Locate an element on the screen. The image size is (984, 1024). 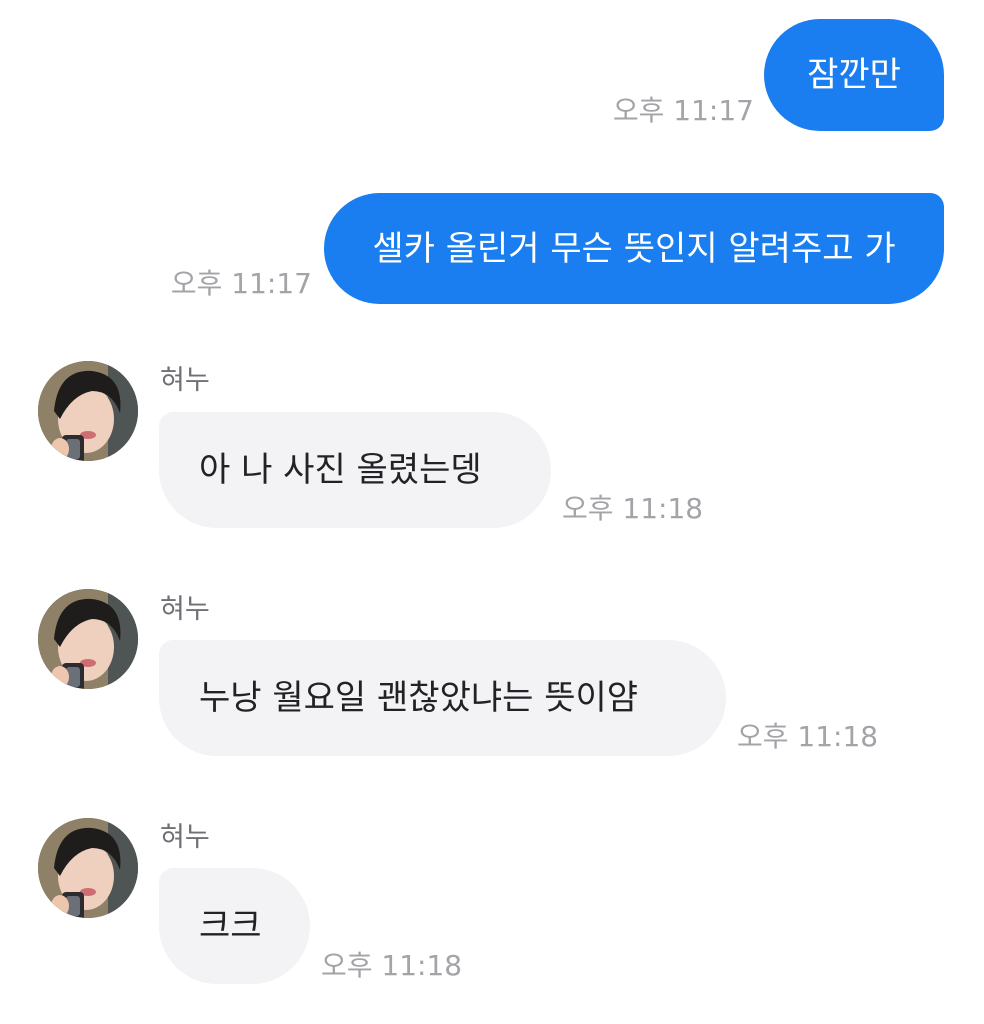
message-text: 크크 is located at coordinates (230, 926).